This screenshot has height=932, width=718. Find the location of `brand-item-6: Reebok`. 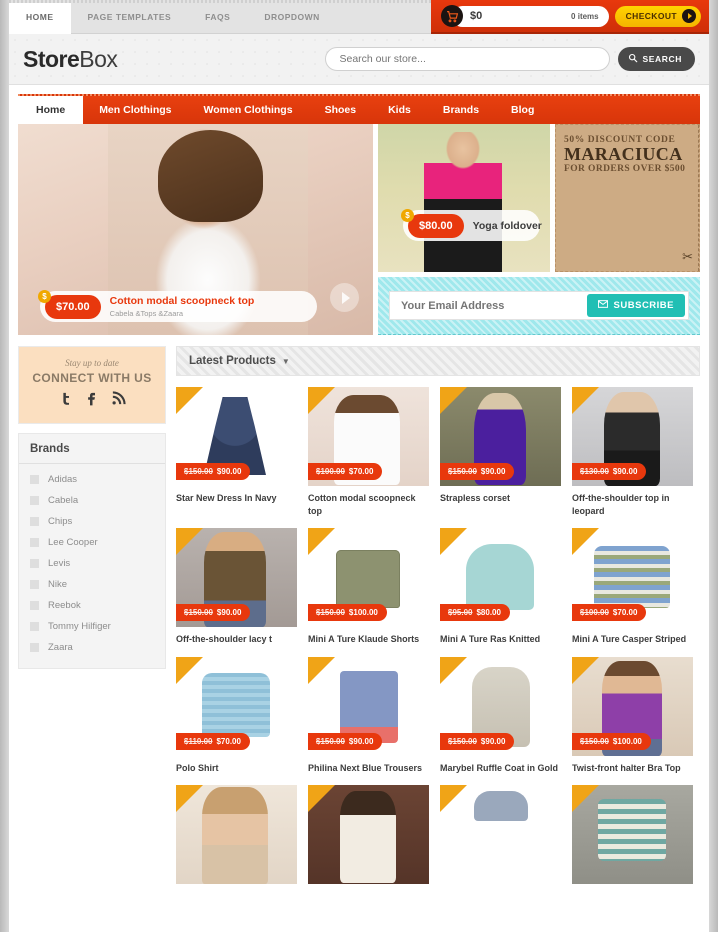

brand-item-6: Reebok is located at coordinates (92, 605).